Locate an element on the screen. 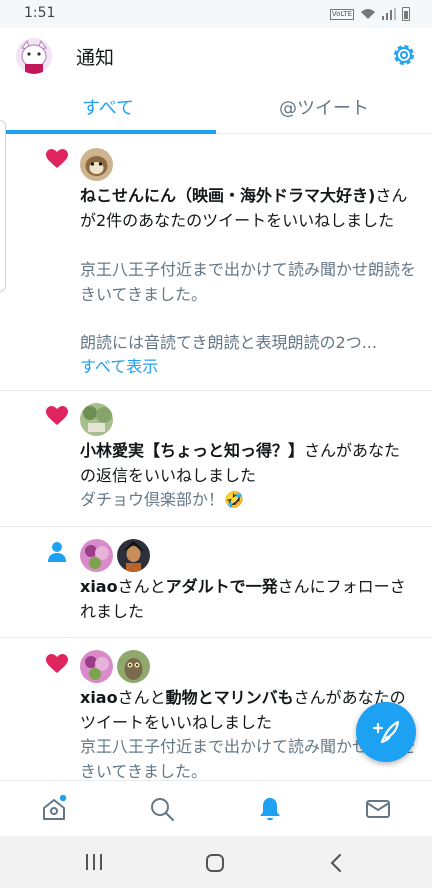  search-icon is located at coordinates (162, 809).